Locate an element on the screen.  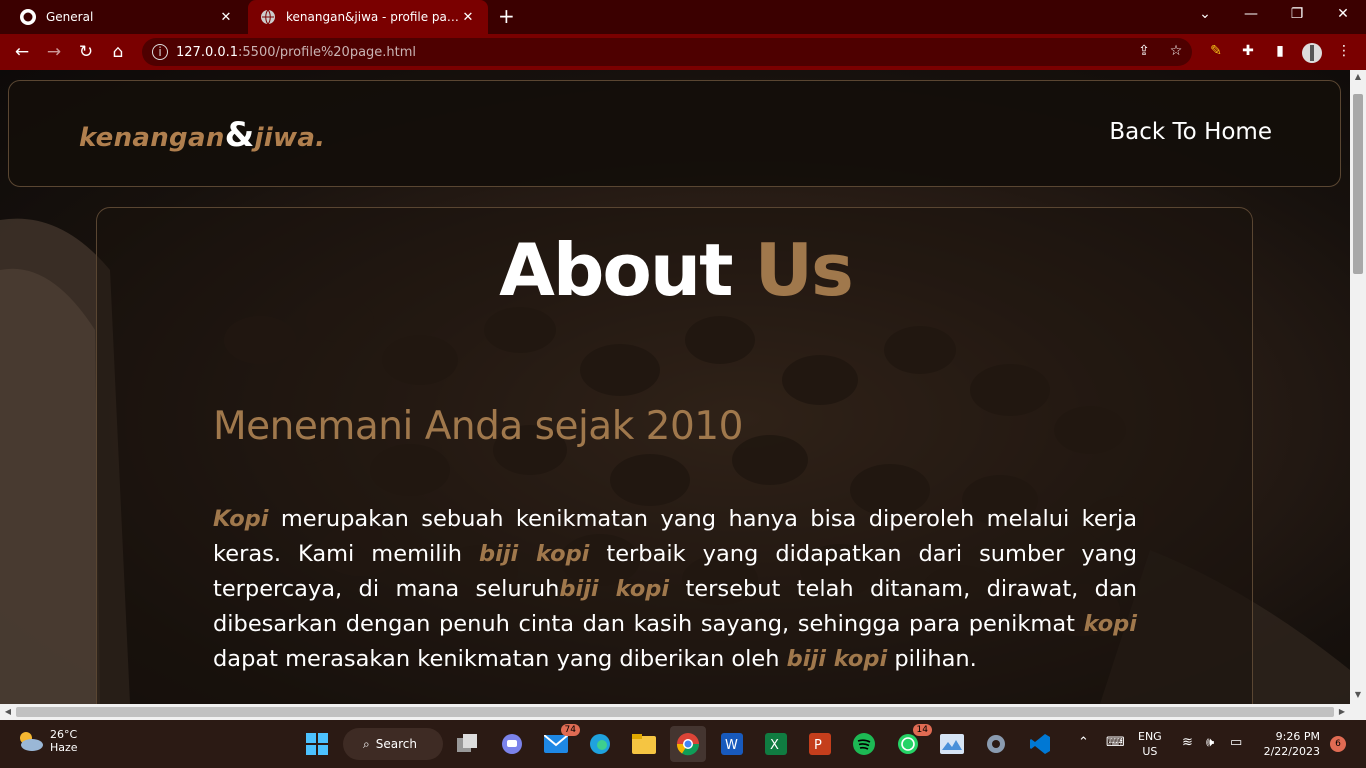
tab-search-icon: ⌄ is located at coordinates (1205, 14).